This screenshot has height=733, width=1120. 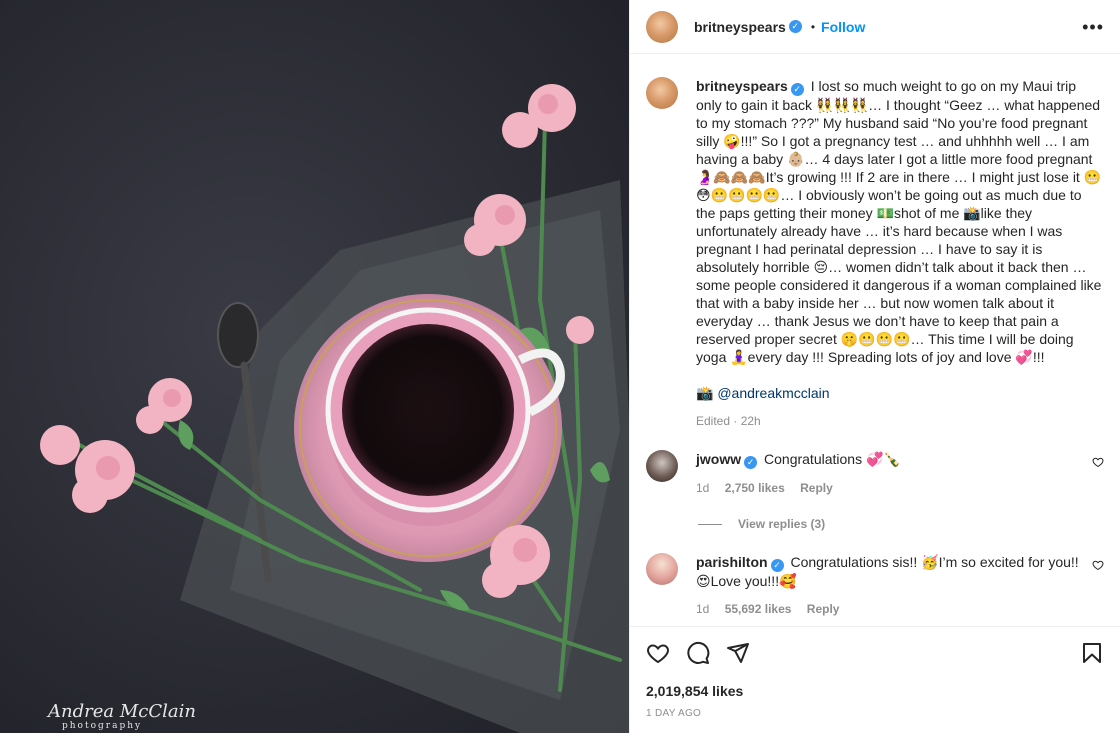 What do you see at coordinates (122, 711) in the screenshot?
I see `watermark-text: Andrea McClain` at bounding box center [122, 711].